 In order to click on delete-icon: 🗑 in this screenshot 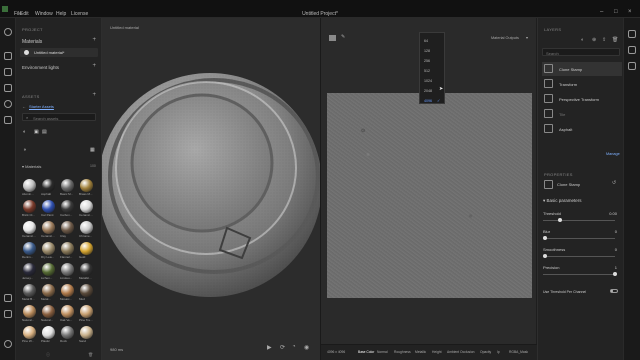, I will do `click(90, 354)`.